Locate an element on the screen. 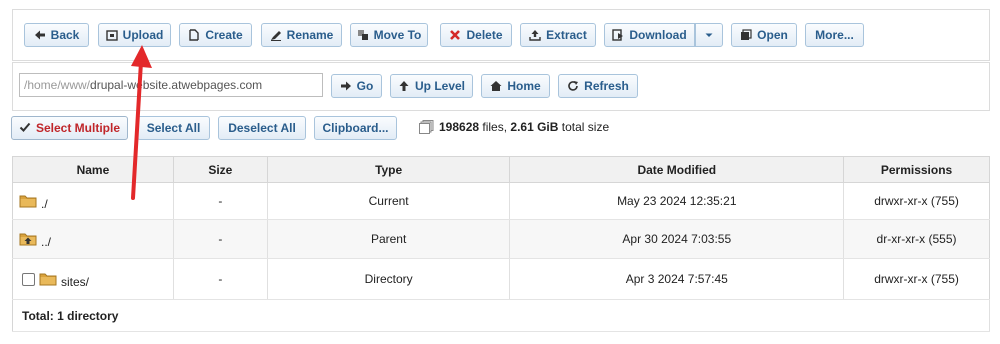  create-icon is located at coordinates (194, 35).